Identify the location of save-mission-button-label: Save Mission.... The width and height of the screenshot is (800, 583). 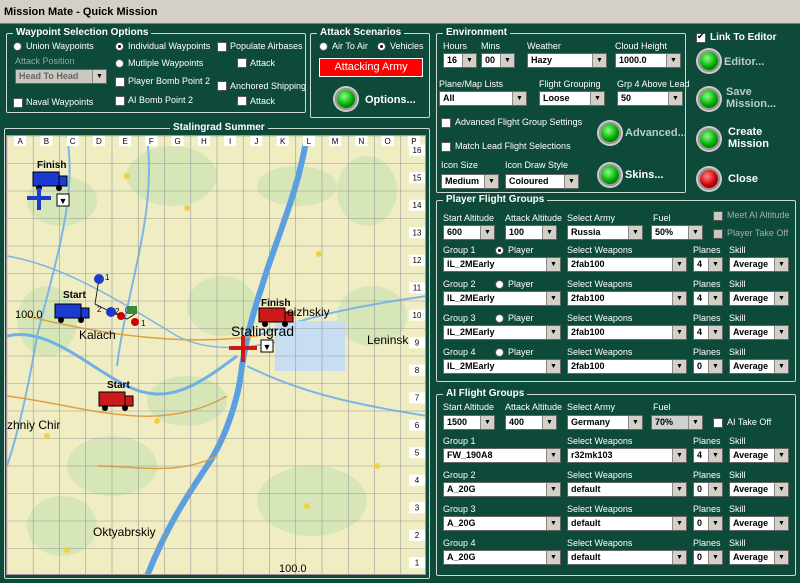
(756, 98).